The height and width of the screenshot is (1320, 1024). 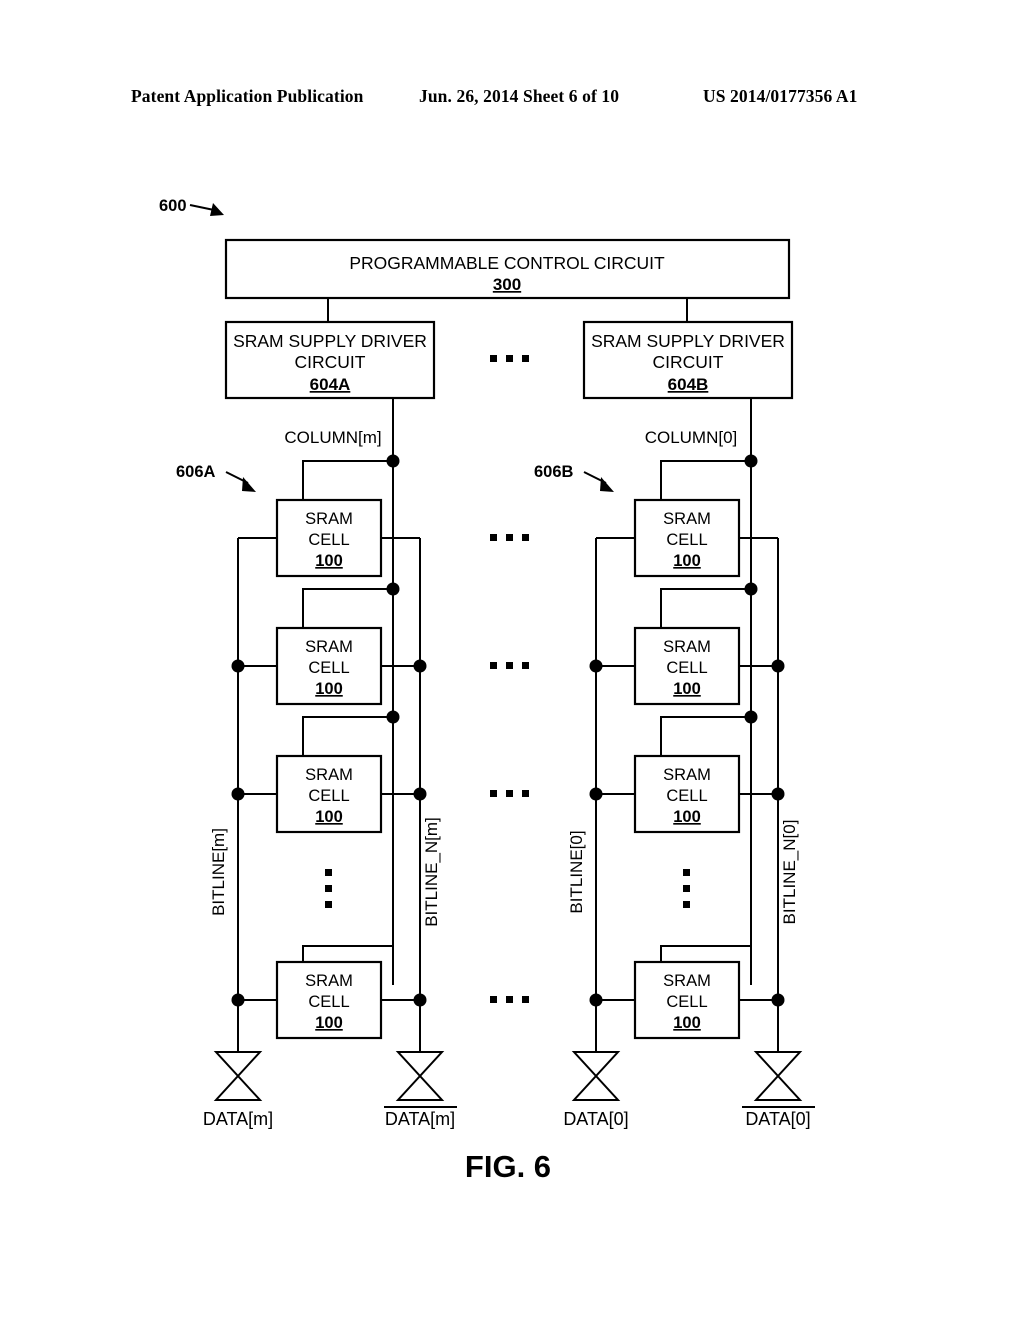 What do you see at coordinates (688, 384) in the screenshot?
I see `driver-604b-ref: 604B` at bounding box center [688, 384].